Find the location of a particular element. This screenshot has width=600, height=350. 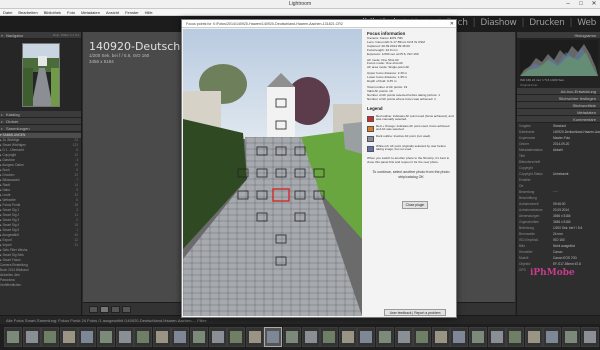

filmstrip is located at coordinates (300, 337).